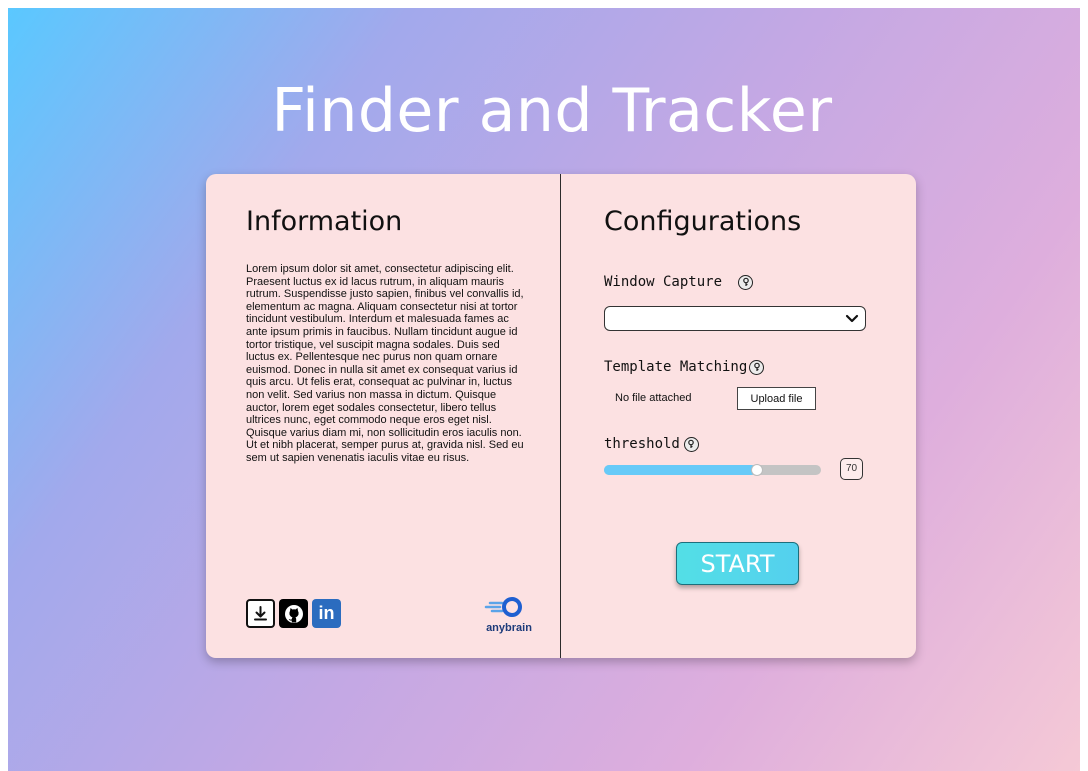  What do you see at coordinates (776, 398) in the screenshot?
I see `upload-file-button: Upload file` at bounding box center [776, 398].